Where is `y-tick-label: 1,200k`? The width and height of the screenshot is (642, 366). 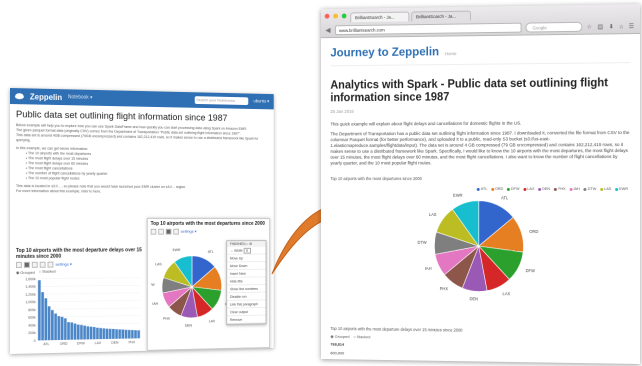 y-tick-label: 1,200k is located at coordinates (30, 294).